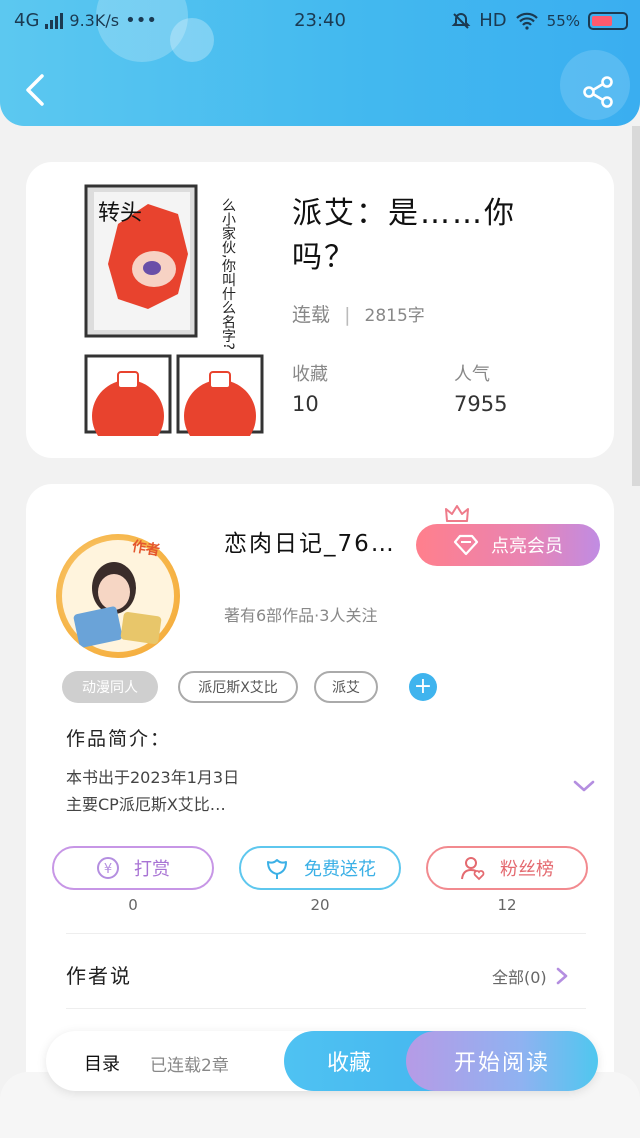 The width and height of the screenshot is (640, 1138). Describe the element at coordinates (481, 404) in the screenshot. I see `popularity-value: 7955` at that location.